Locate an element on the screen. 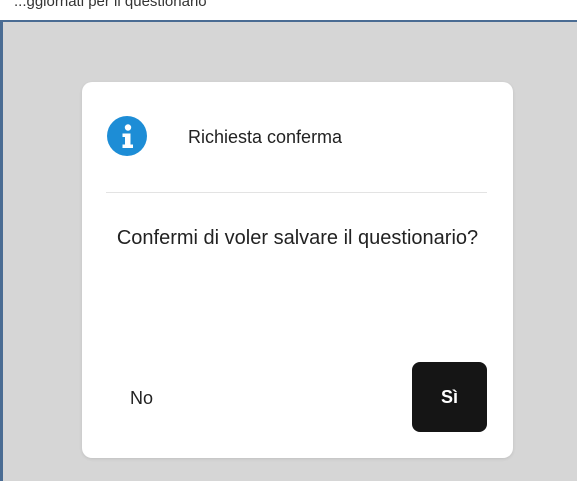 The width and height of the screenshot is (577, 481). info-icon is located at coordinates (127, 136).